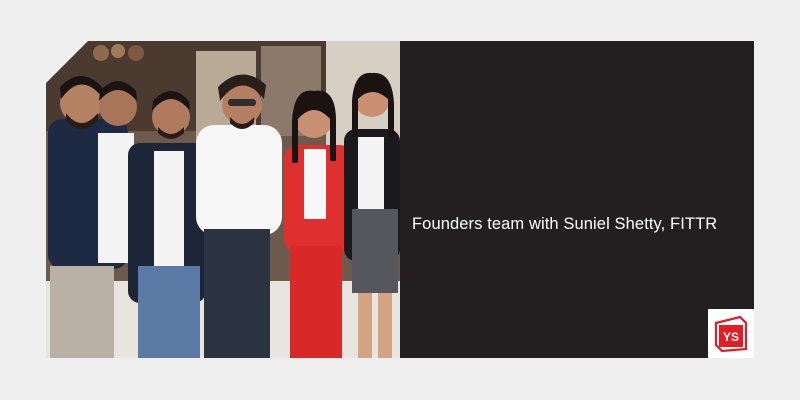  I want to click on ys-logo-icon: YS, so click(731, 333).